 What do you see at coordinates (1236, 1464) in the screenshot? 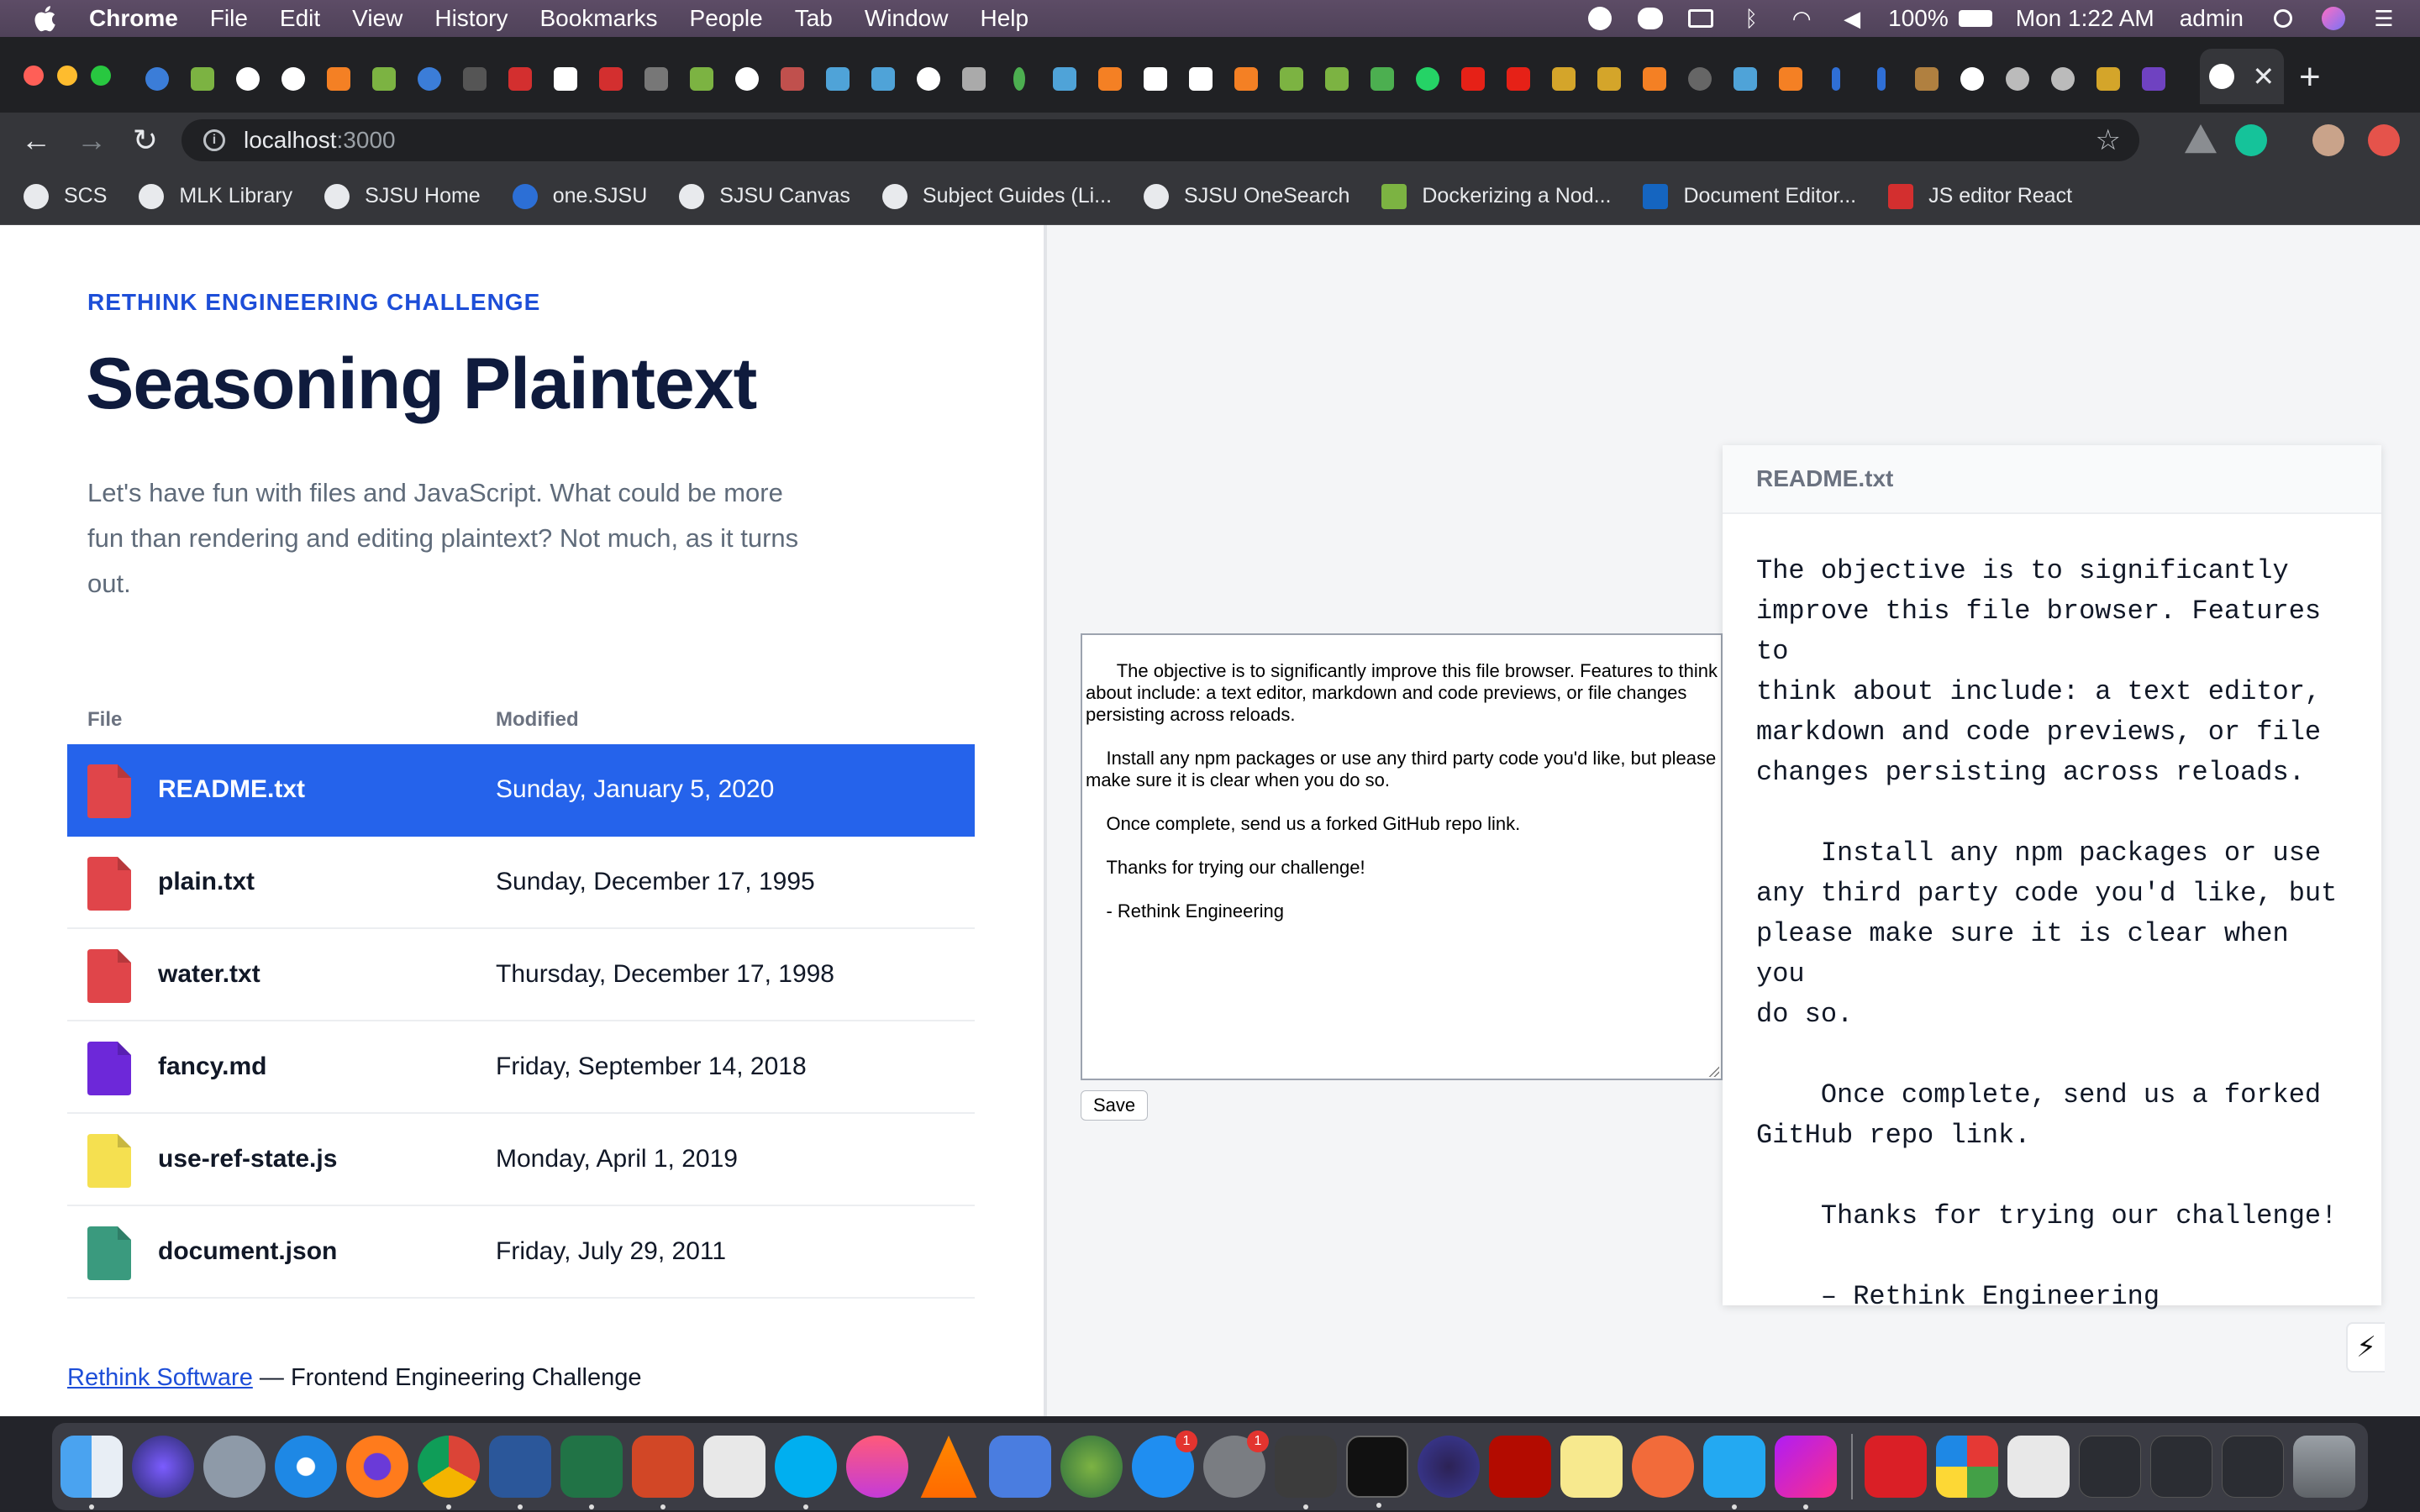
I see `system-preferences-icon: 1` at bounding box center [1236, 1464].